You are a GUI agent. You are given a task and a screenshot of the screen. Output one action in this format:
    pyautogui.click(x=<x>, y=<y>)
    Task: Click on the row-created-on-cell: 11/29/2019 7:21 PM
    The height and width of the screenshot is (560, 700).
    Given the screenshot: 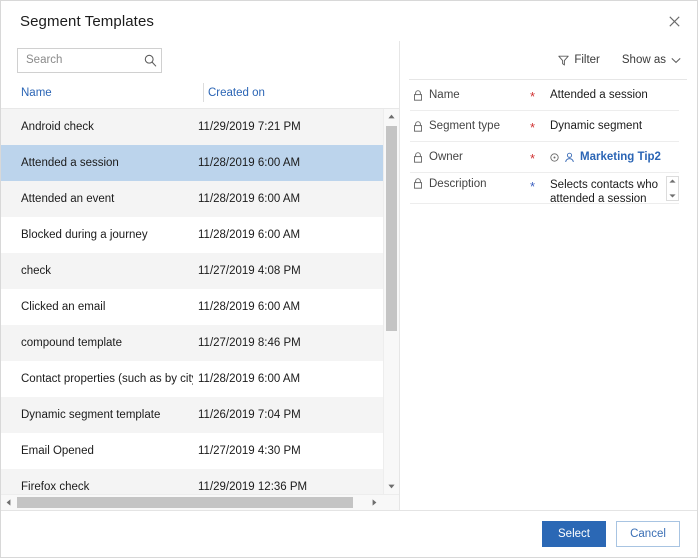 What is the action you would take?
    pyautogui.click(x=249, y=127)
    